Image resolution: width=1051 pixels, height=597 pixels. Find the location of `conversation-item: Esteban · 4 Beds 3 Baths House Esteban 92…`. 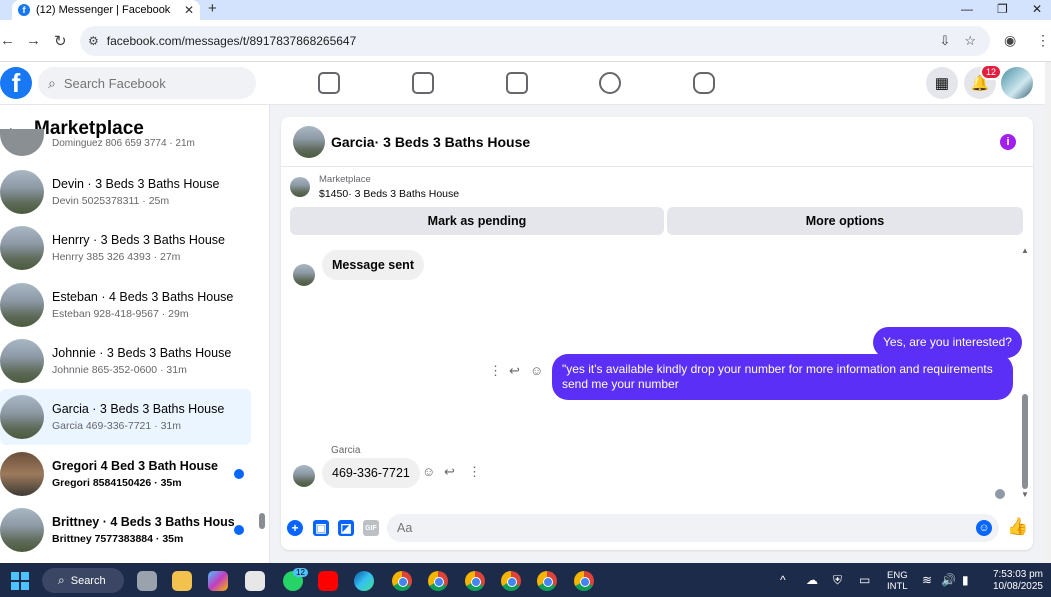

conversation-item: Esteban · 4 Beds 3 Baths House Esteban 92… is located at coordinates (125, 305).